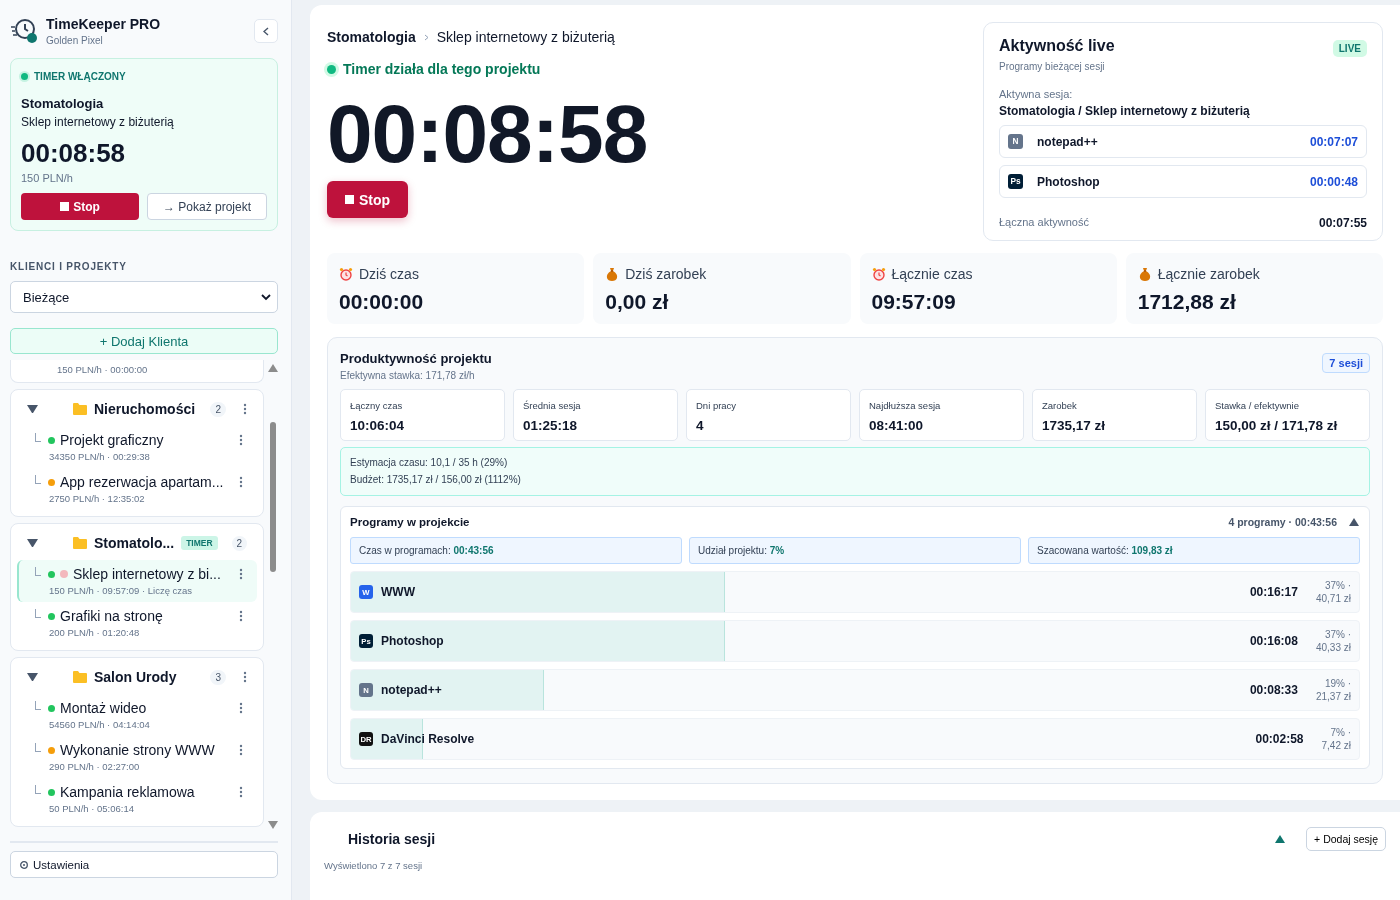 Image resolution: width=1400 pixels, height=900 pixels. What do you see at coordinates (24, 31) in the screenshot?
I see `clock-logo-icon` at bounding box center [24, 31].